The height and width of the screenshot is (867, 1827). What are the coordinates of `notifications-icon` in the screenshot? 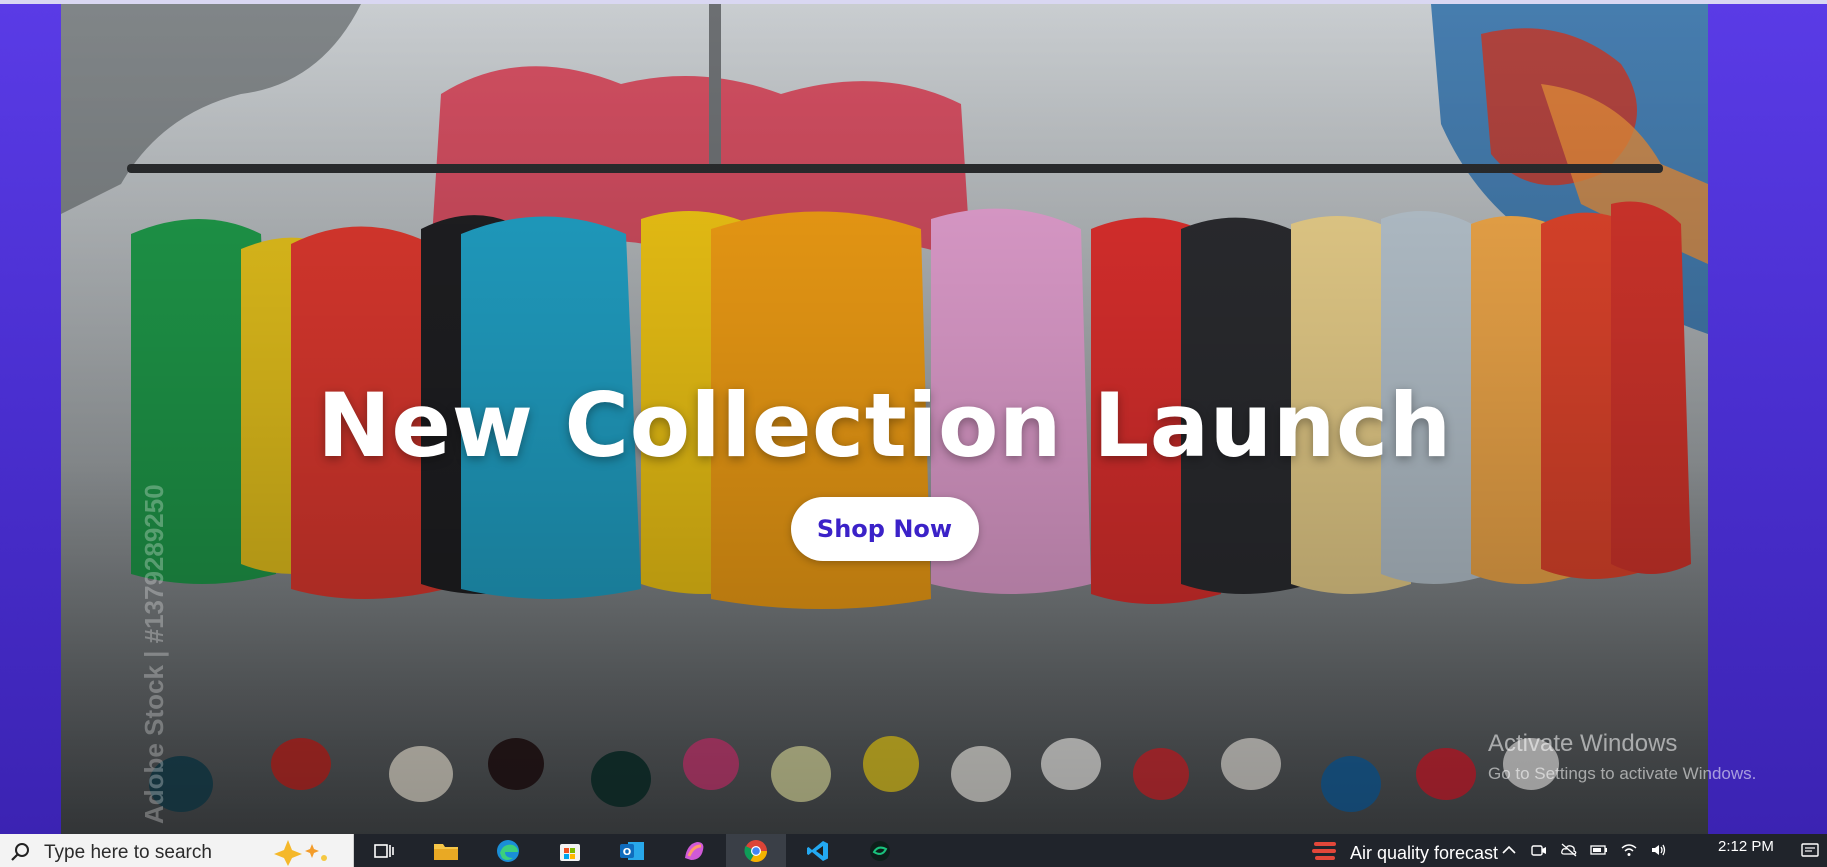 It's located at (1810, 853).